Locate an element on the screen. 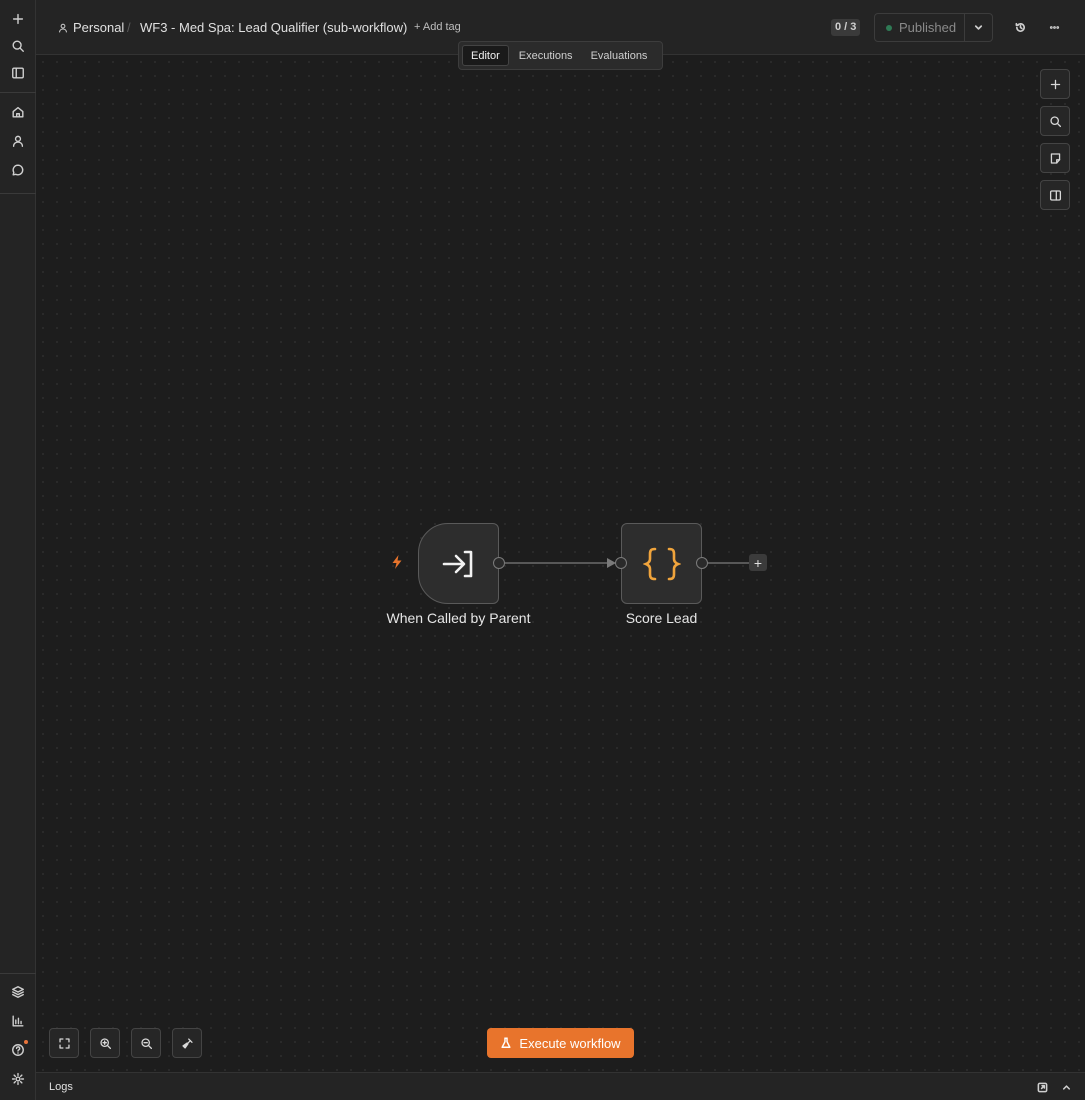  publish-dropdown-button is located at coordinates (978, 27).